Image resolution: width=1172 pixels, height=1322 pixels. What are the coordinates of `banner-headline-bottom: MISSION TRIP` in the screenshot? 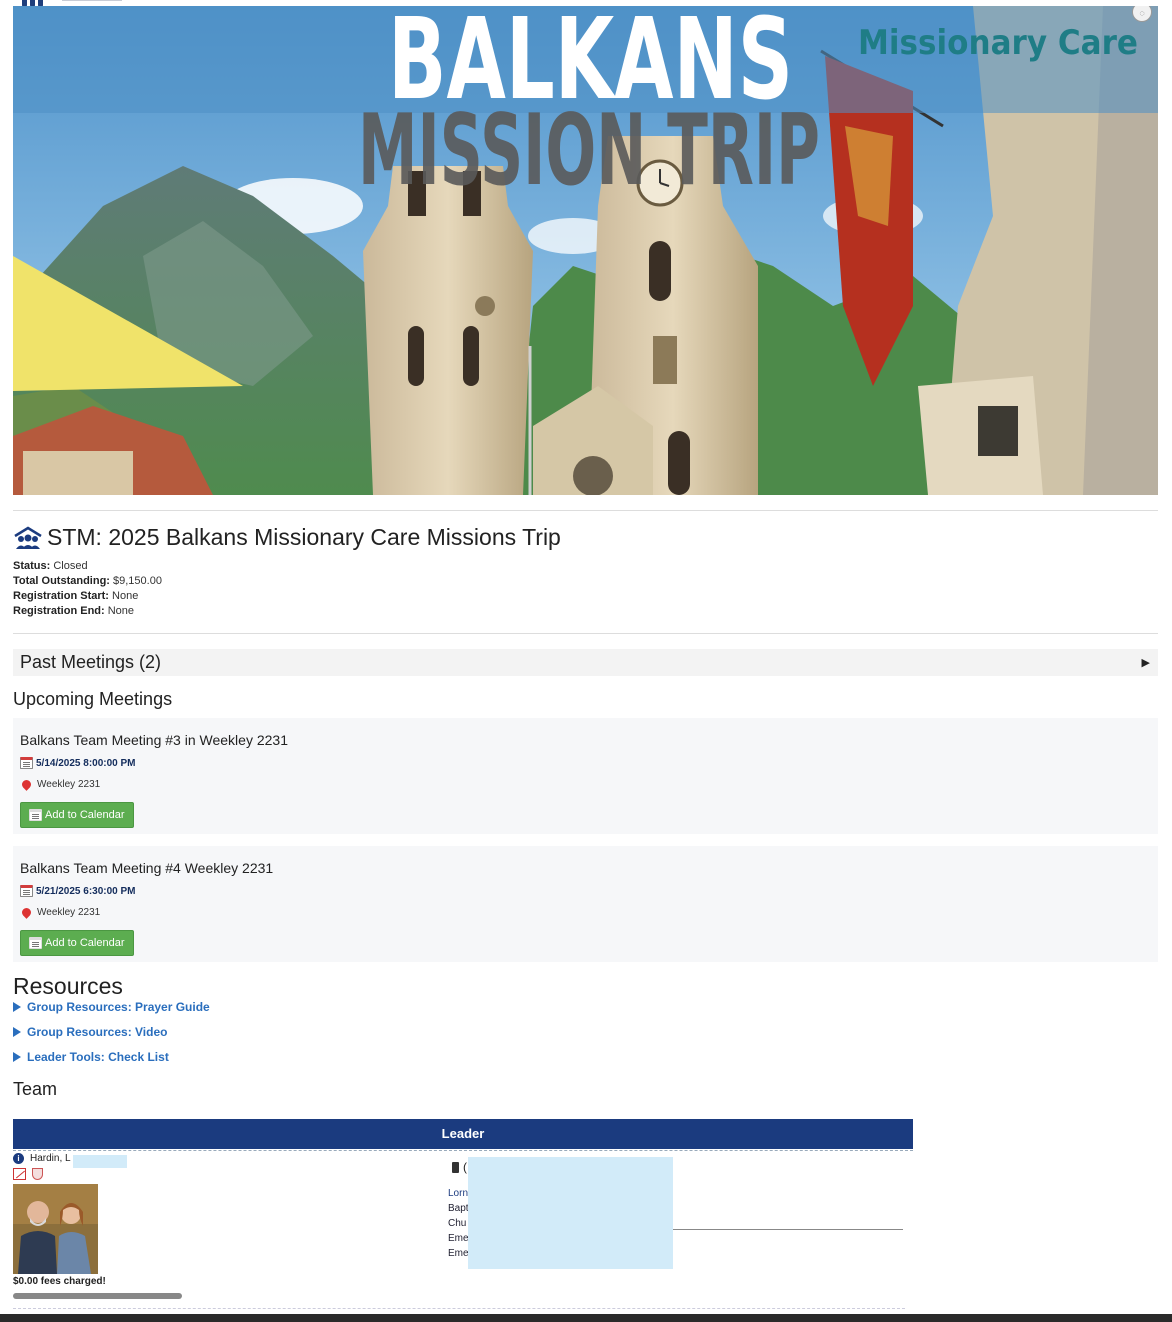 It's located at (589, 151).